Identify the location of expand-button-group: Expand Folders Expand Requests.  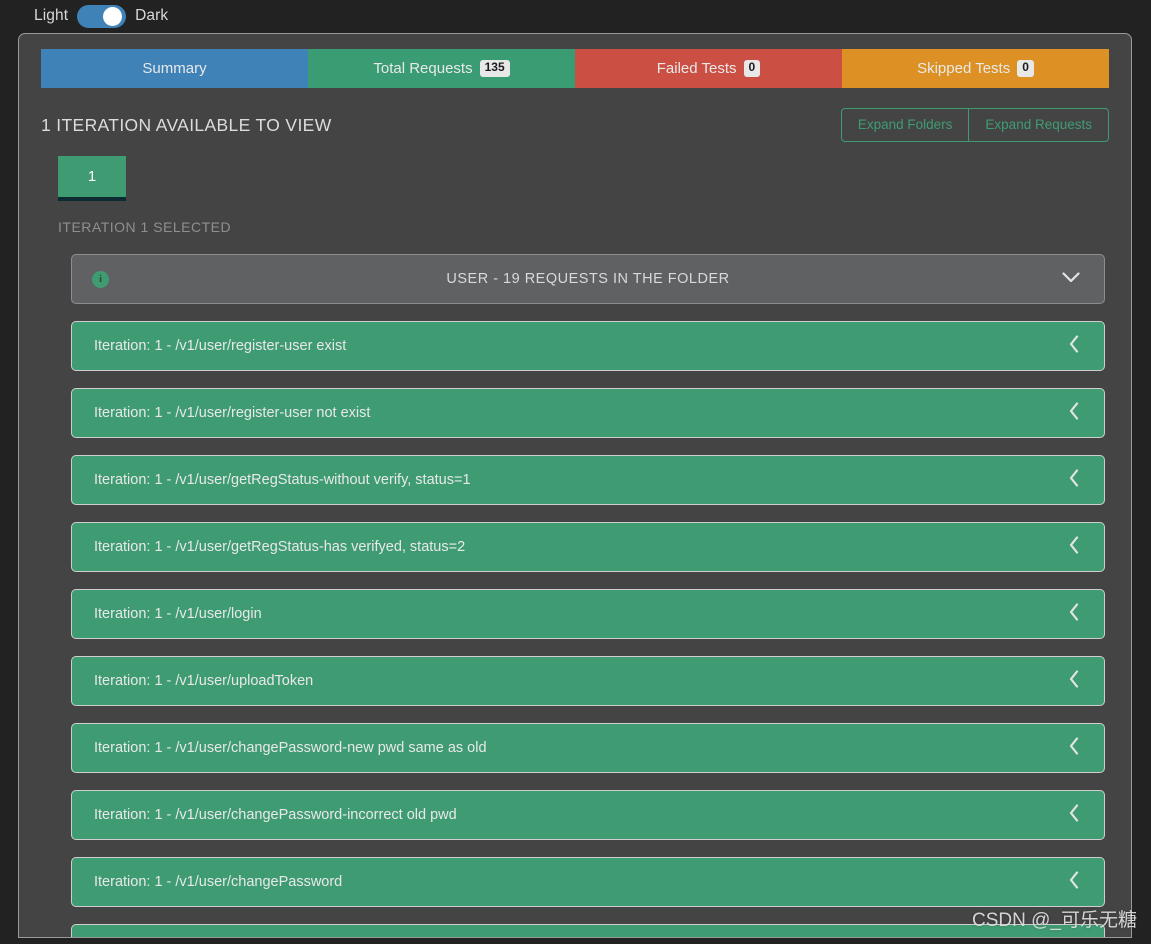
(974, 125).